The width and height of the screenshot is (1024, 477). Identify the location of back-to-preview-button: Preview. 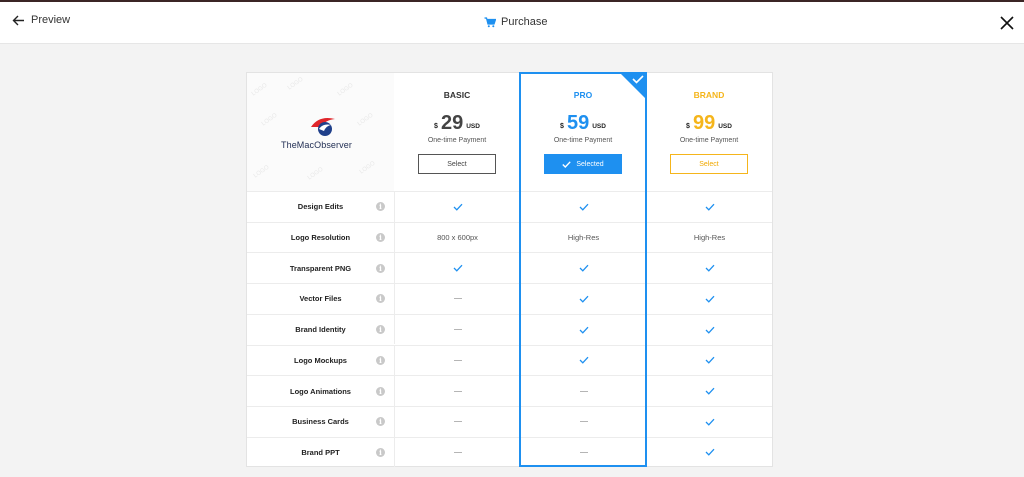
(41, 20).